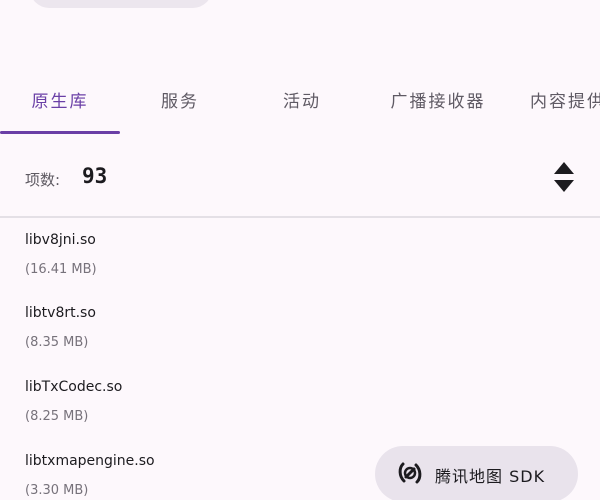  What do you see at coordinates (60, 240) in the screenshot?
I see `library-name: libv8jni.so` at bounding box center [60, 240].